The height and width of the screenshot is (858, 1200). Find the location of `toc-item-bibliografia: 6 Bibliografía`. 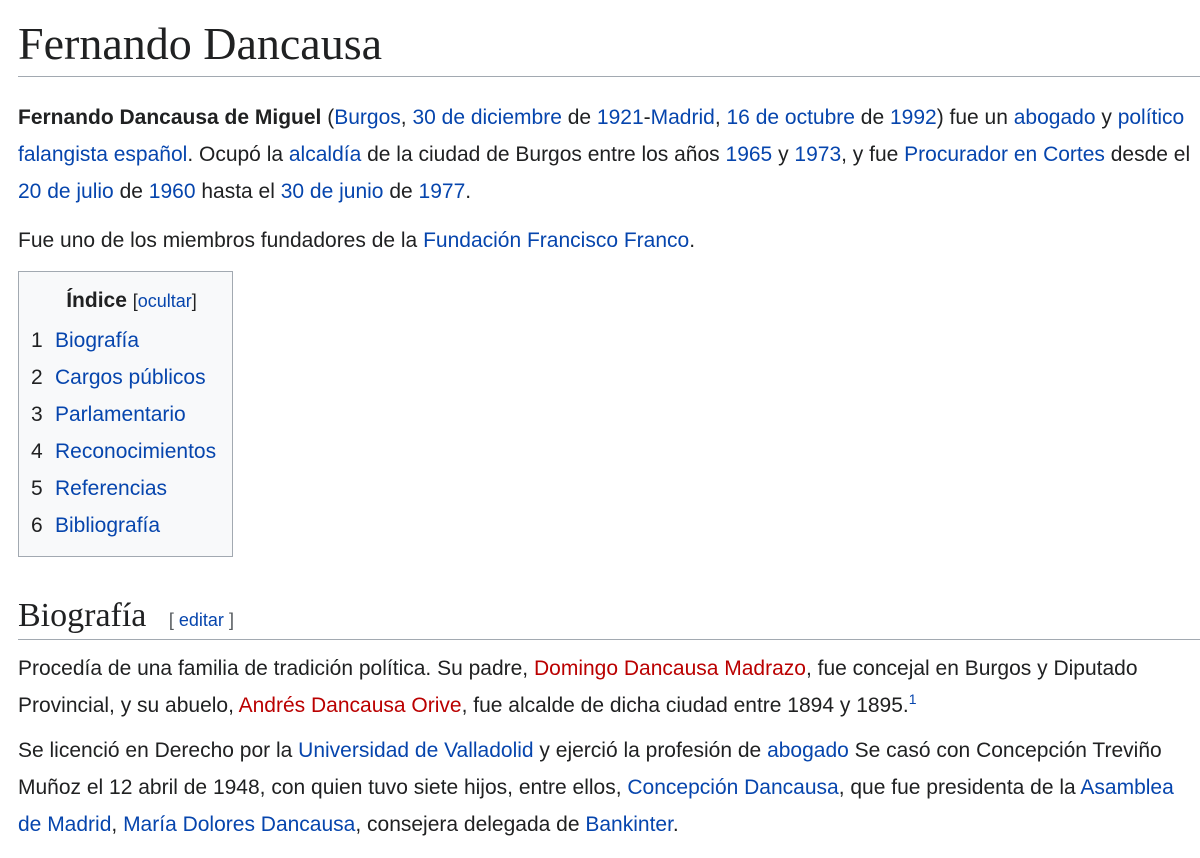

toc-item-bibliografia: 6 Bibliografía is located at coordinates (131, 525).